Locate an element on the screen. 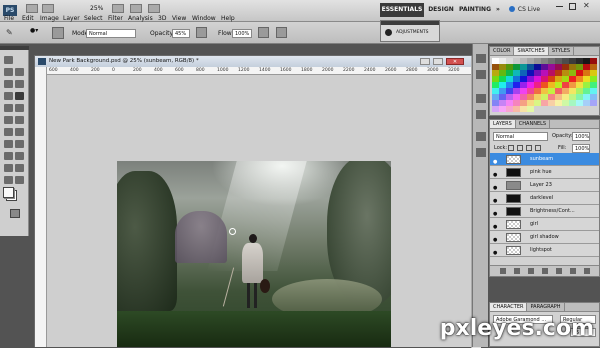 Image resolution: width=600 pixels, height=348 pixels. flow-field: 100% is located at coordinates (242, 33).